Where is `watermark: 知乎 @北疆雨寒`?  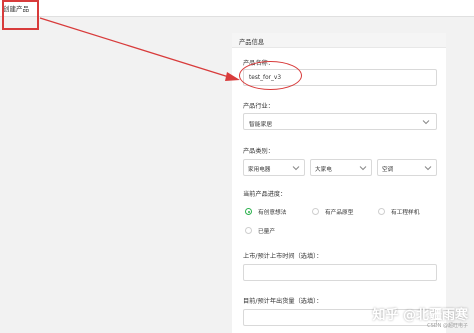
watermark: 知乎 @北疆雨寒 is located at coordinates (420, 315).